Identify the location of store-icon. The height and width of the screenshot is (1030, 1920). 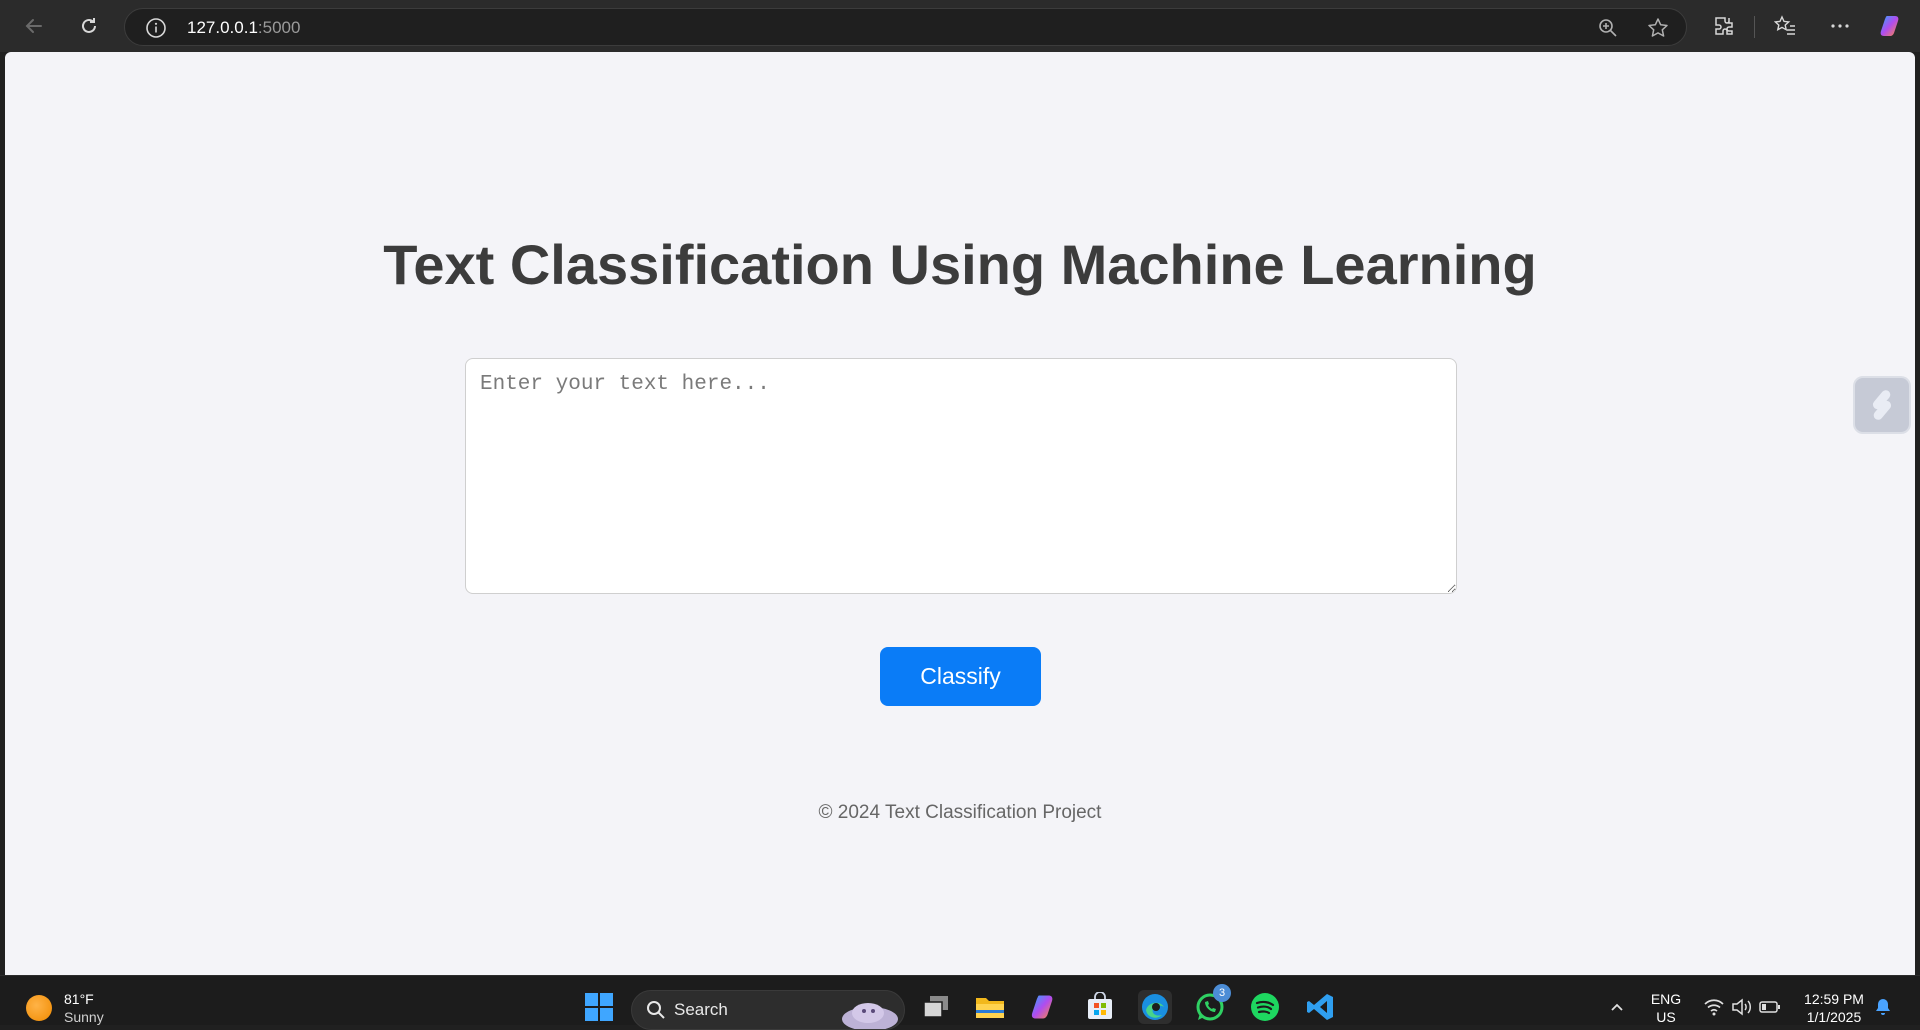
(1100, 1005).